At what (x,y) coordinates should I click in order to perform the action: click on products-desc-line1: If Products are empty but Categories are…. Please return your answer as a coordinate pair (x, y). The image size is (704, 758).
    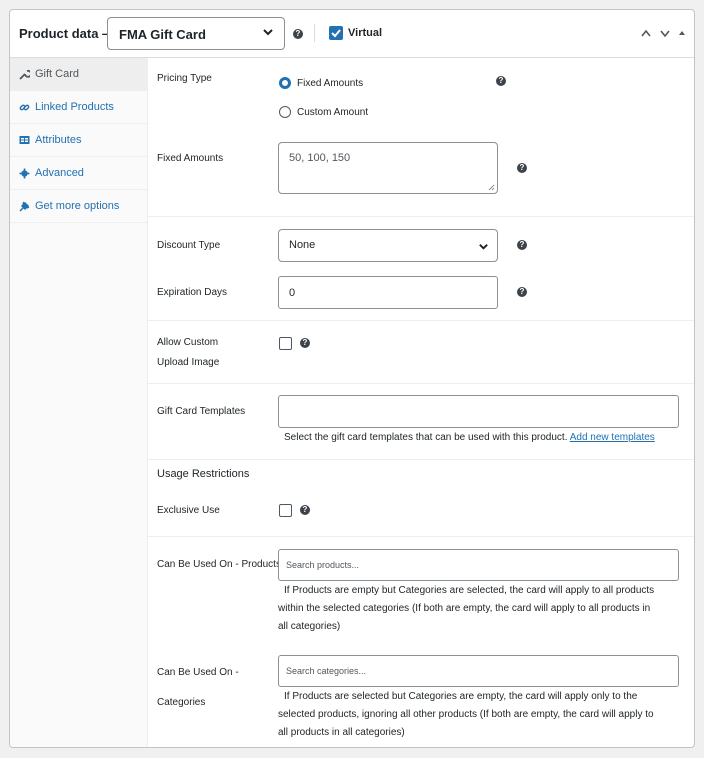
    Looking at the image, I should click on (469, 590).